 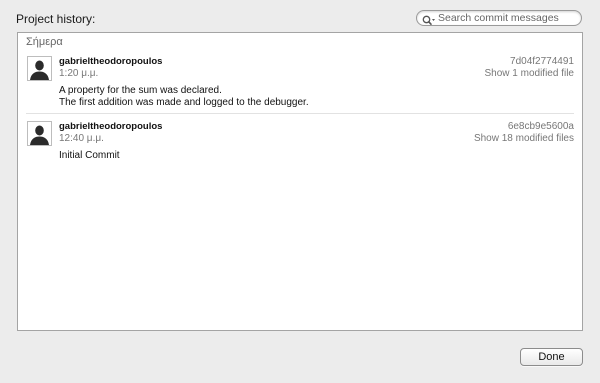 I want to click on window-title: Project history:, so click(x=56, y=19).